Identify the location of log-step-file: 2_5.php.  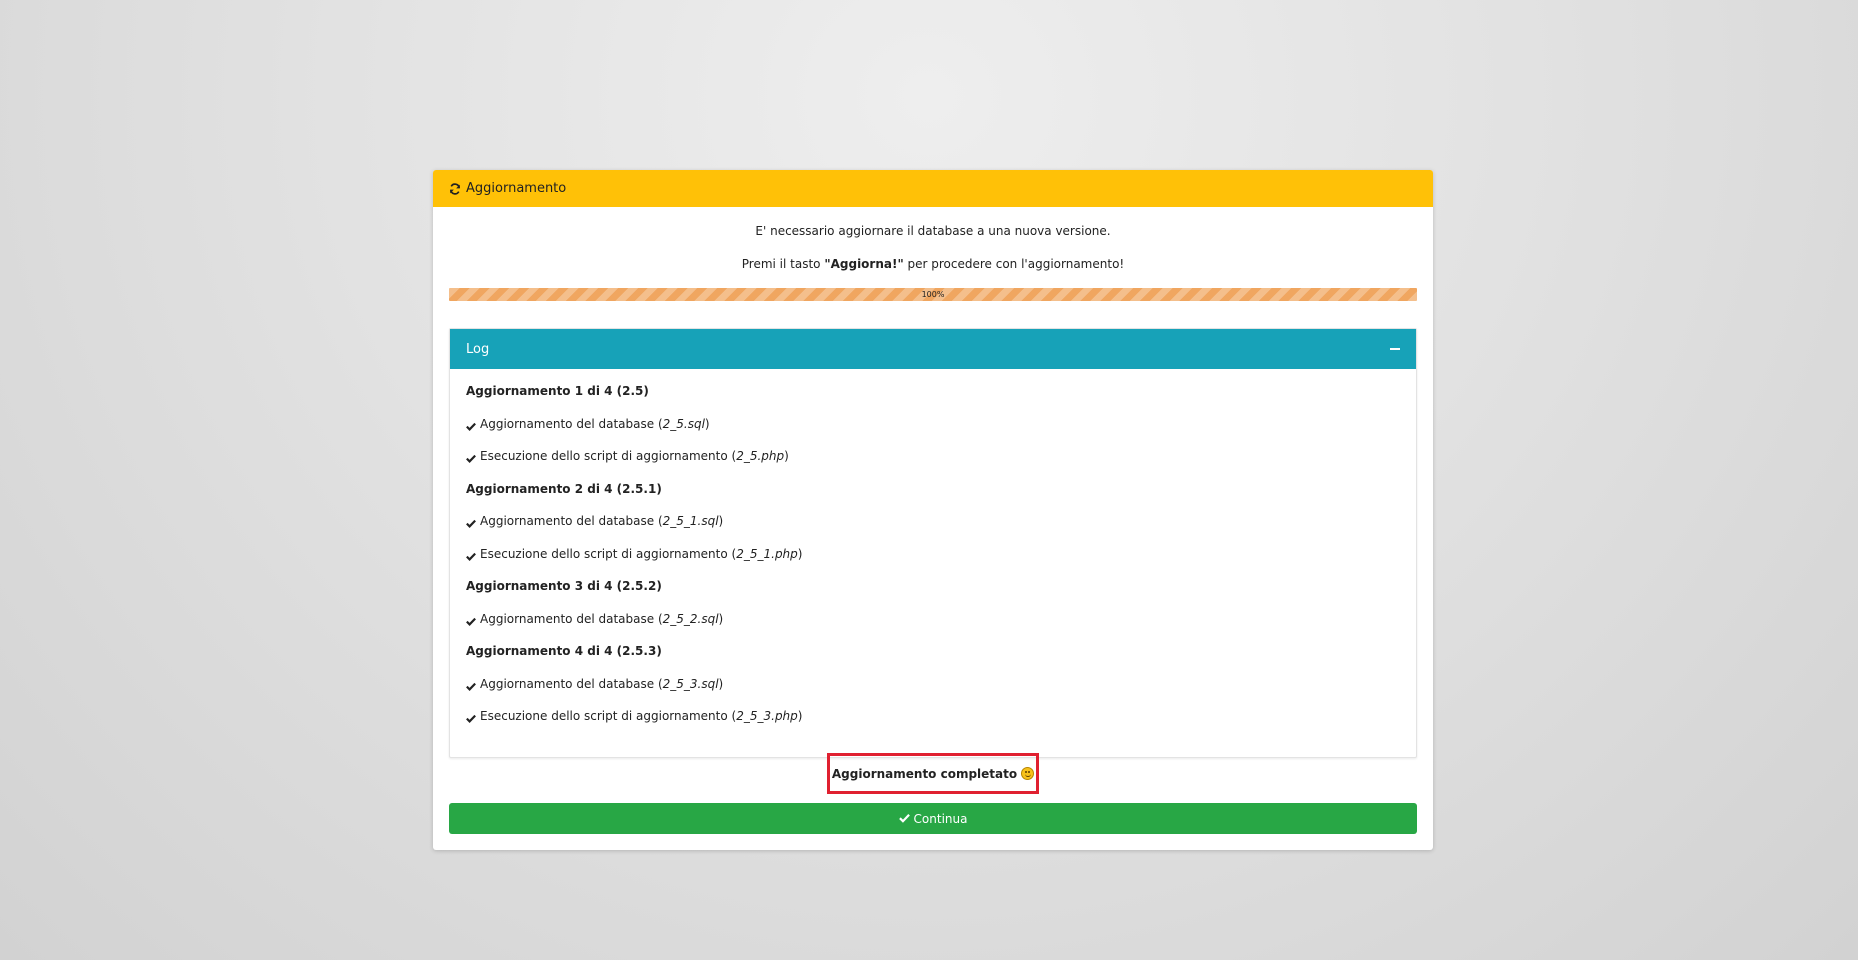
(760, 456).